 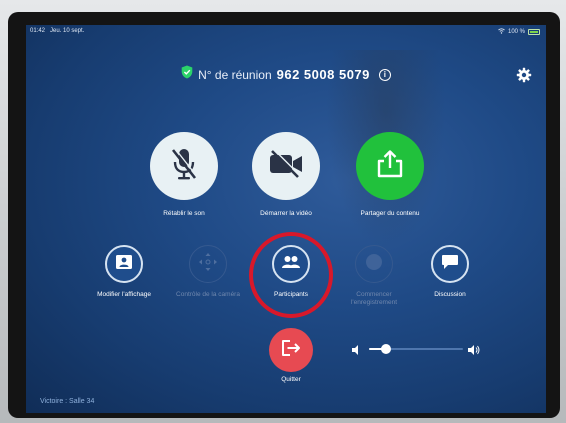 What do you see at coordinates (286, 213) in the screenshot?
I see `start-video-label: Démarrer la vidéo` at bounding box center [286, 213].